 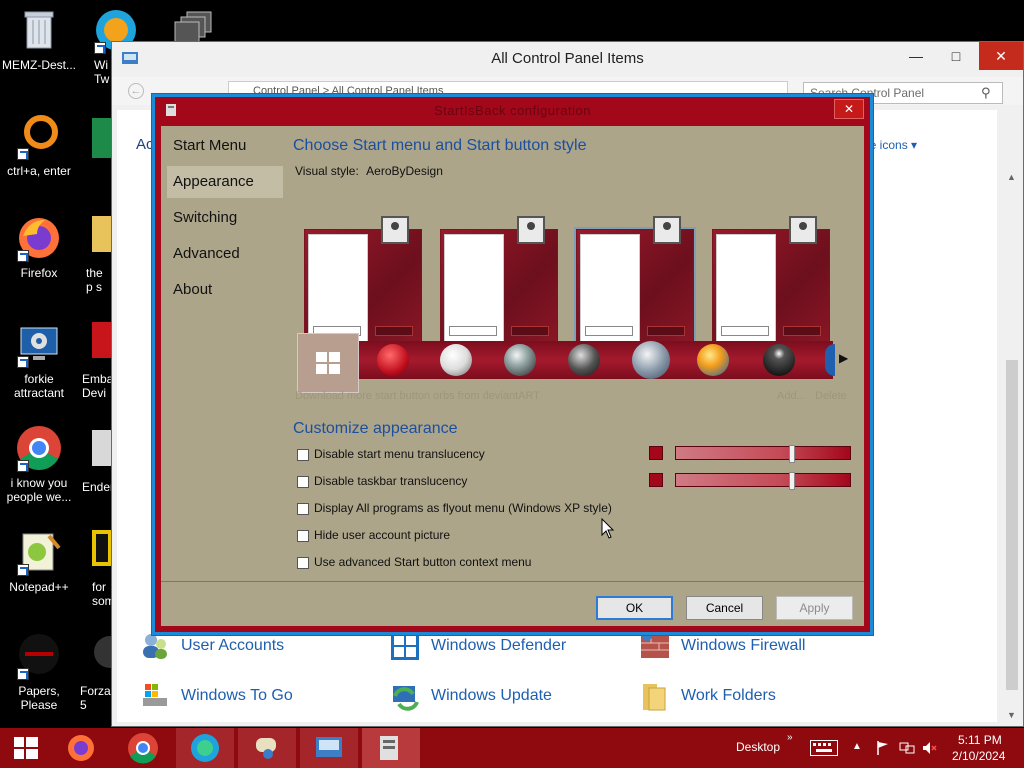 I want to click on desktop-icon-ender: Ender, so click(x=96, y=461).